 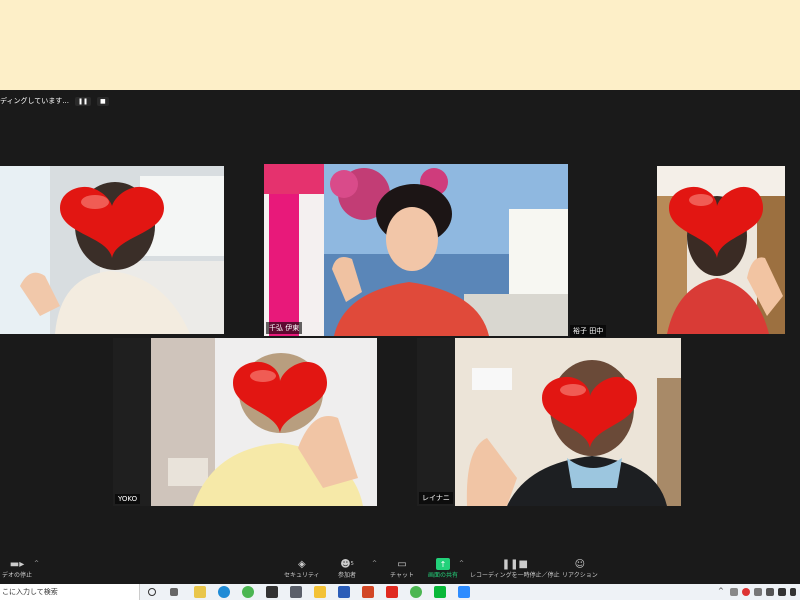 What do you see at coordinates (36, 563) in the screenshot?
I see `video-options-caret: ^` at bounding box center [36, 563].